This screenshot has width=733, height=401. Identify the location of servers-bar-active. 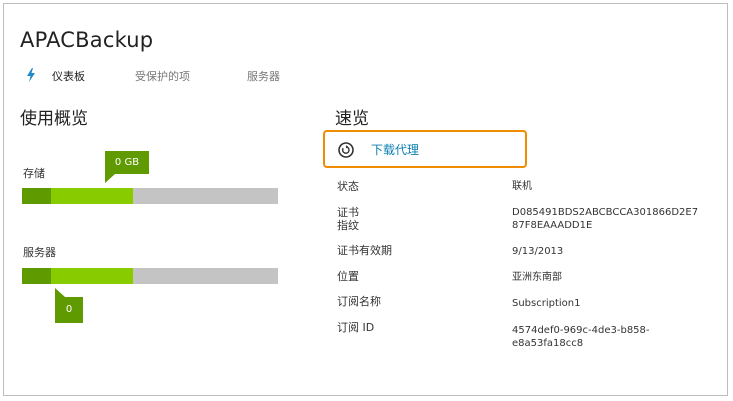
(92, 276).